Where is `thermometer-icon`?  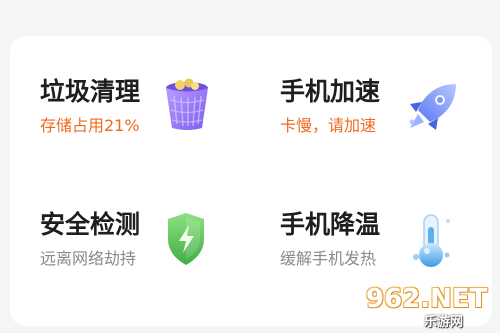 thermometer-icon is located at coordinates (431, 240).